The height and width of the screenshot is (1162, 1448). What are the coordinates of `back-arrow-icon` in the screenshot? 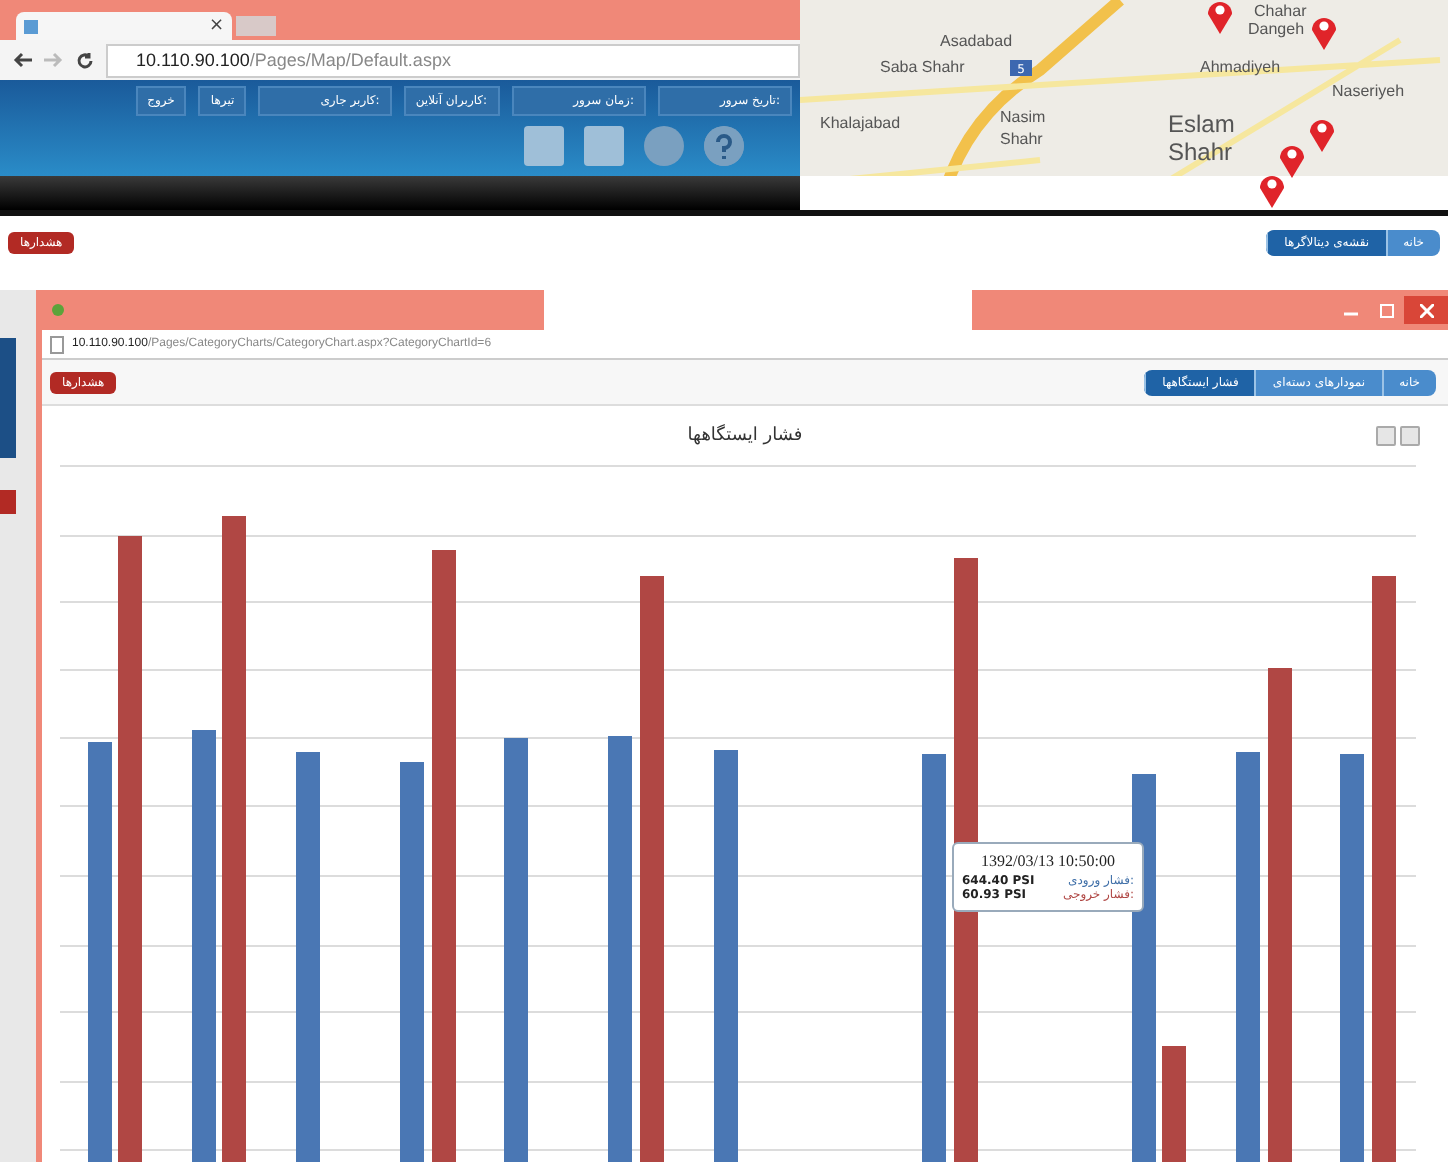 It's located at (22, 60).